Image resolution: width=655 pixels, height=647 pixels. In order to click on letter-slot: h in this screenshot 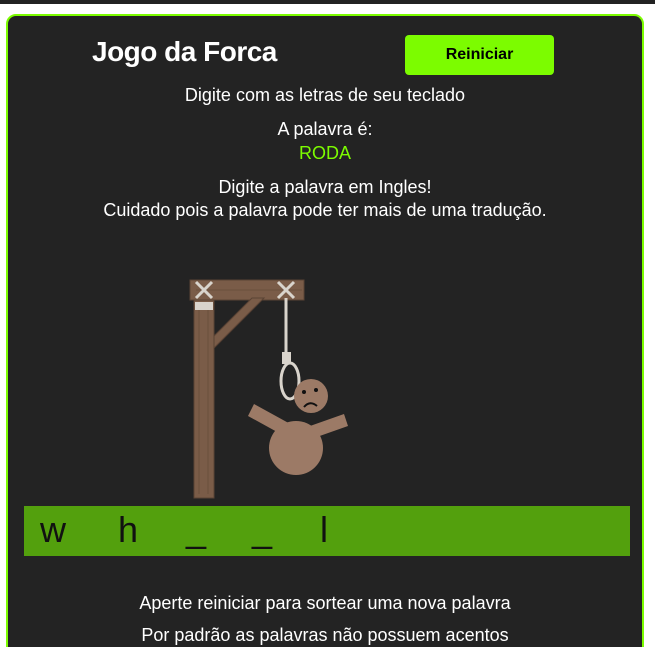, I will do `click(128, 529)`.